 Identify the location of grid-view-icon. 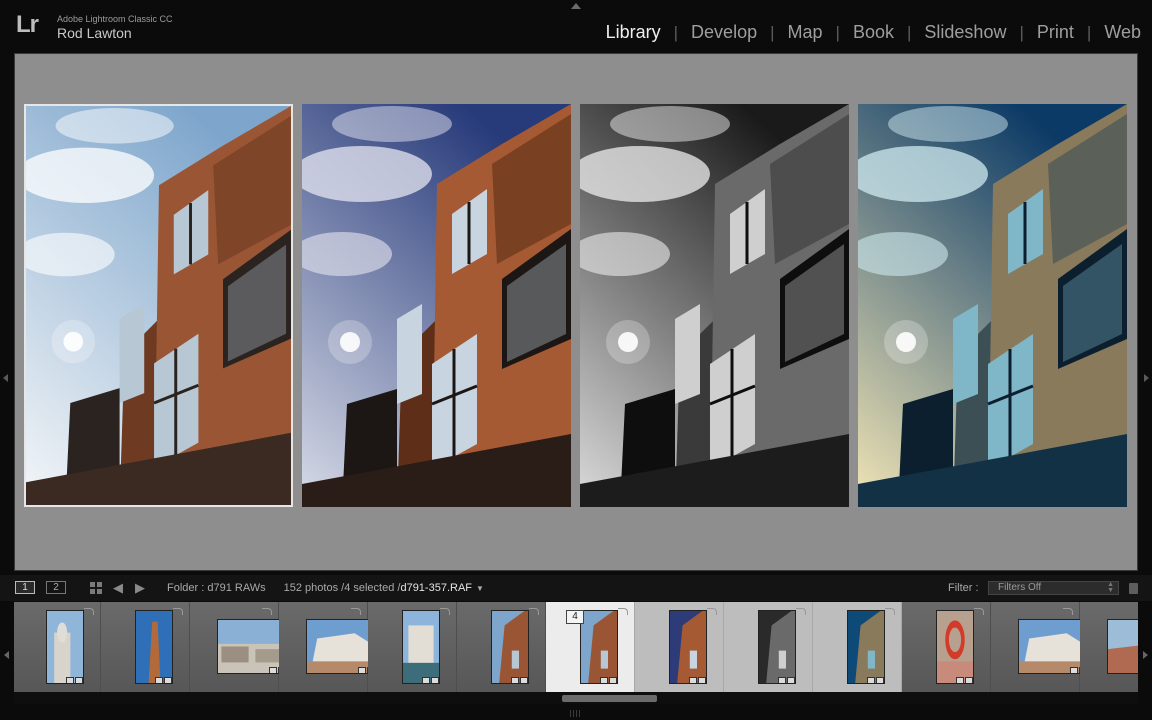
(96, 588).